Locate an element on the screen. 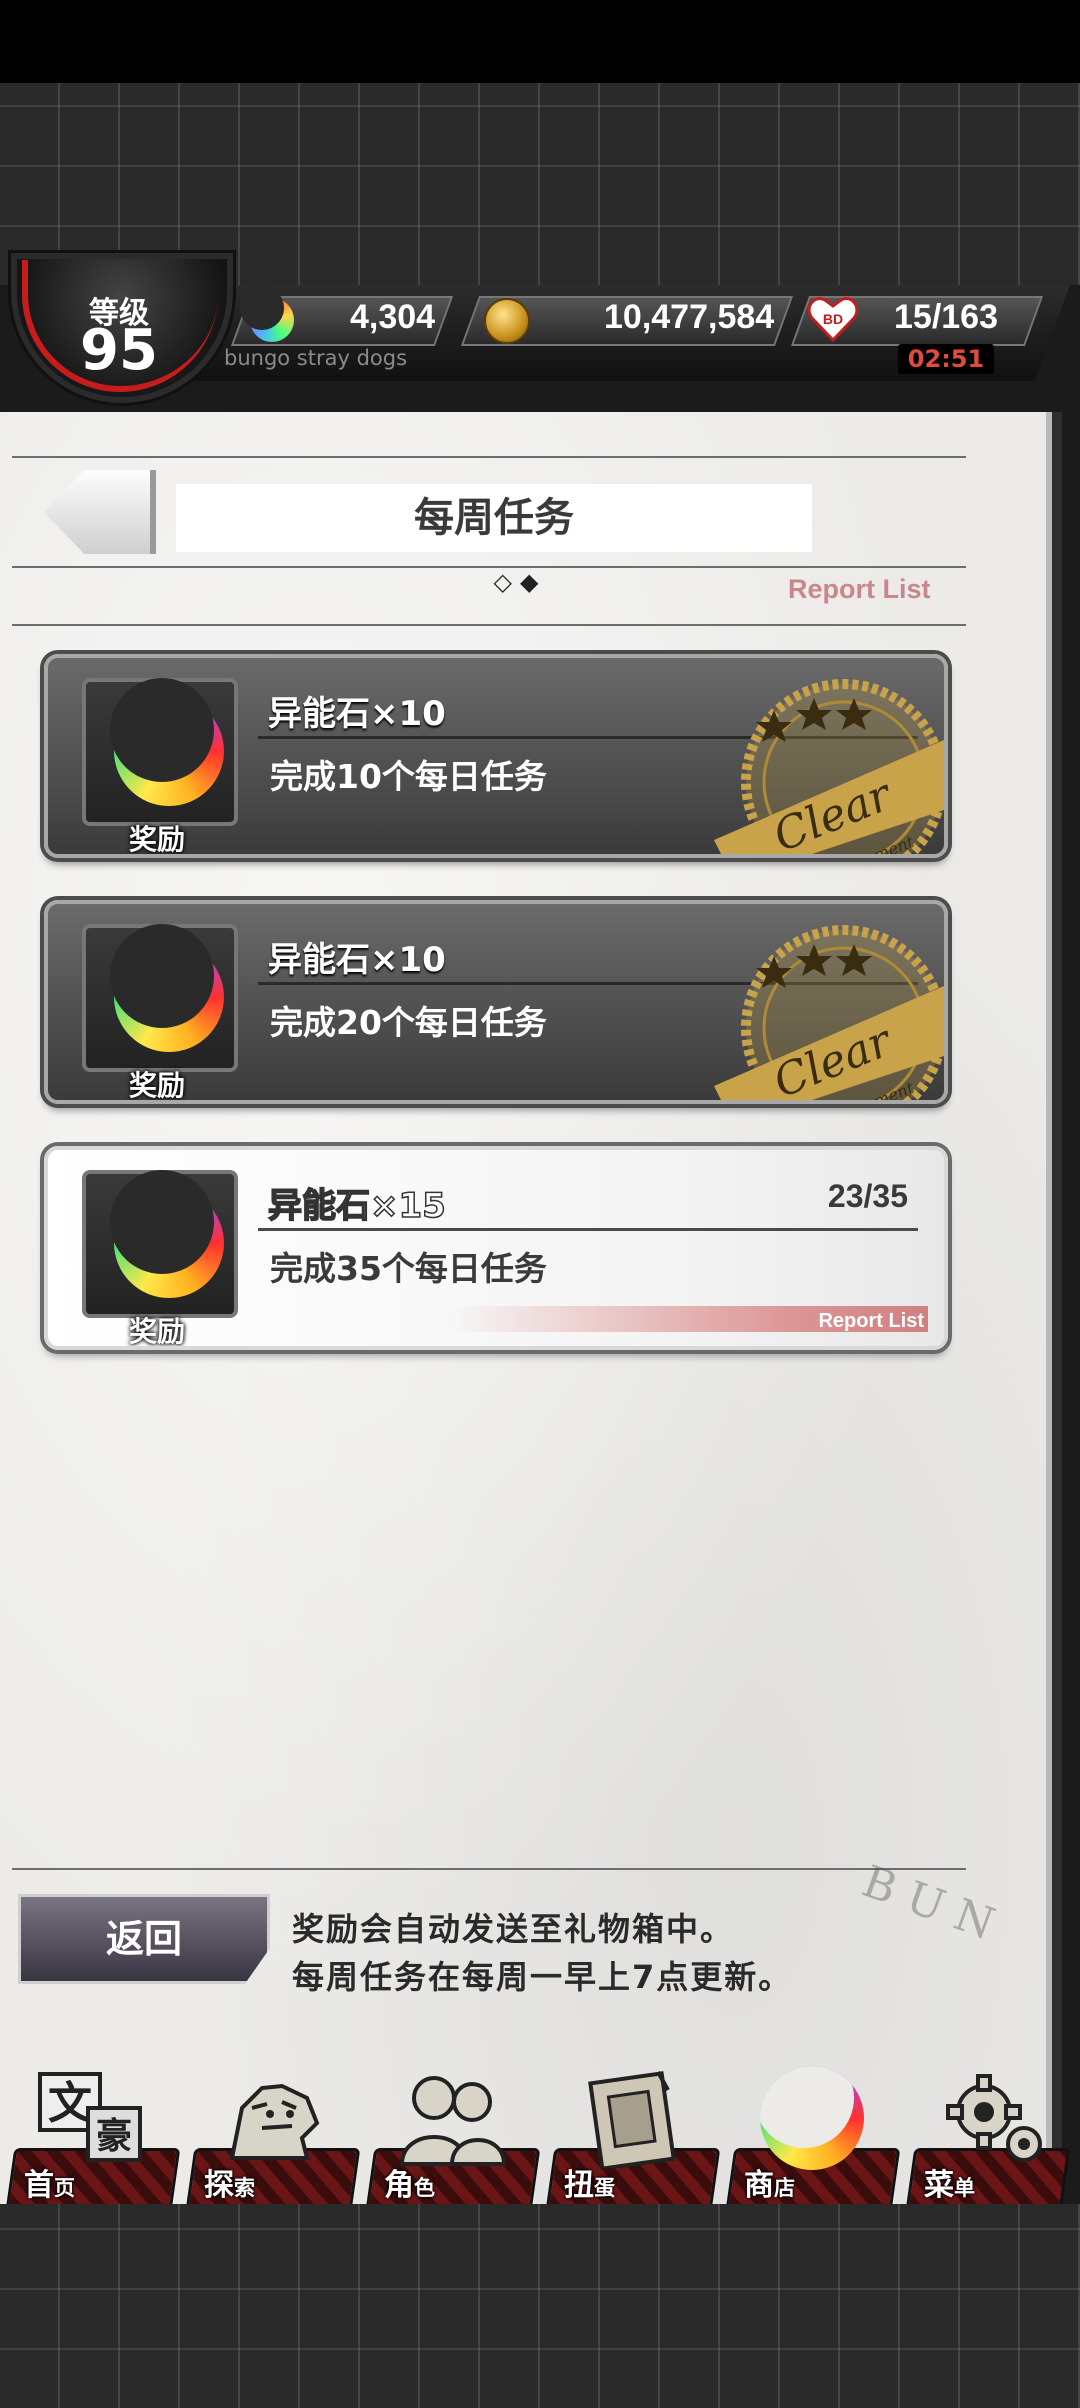  svg-text: BD is located at coordinates (833, 319).